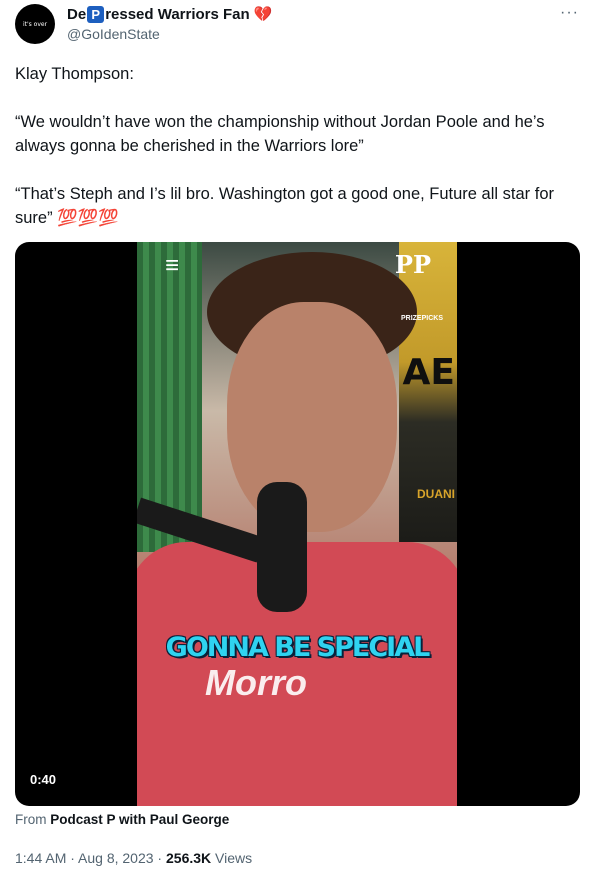 The image size is (594, 876). I want to click on media-source: From Podcast P with Paul George, so click(122, 819).